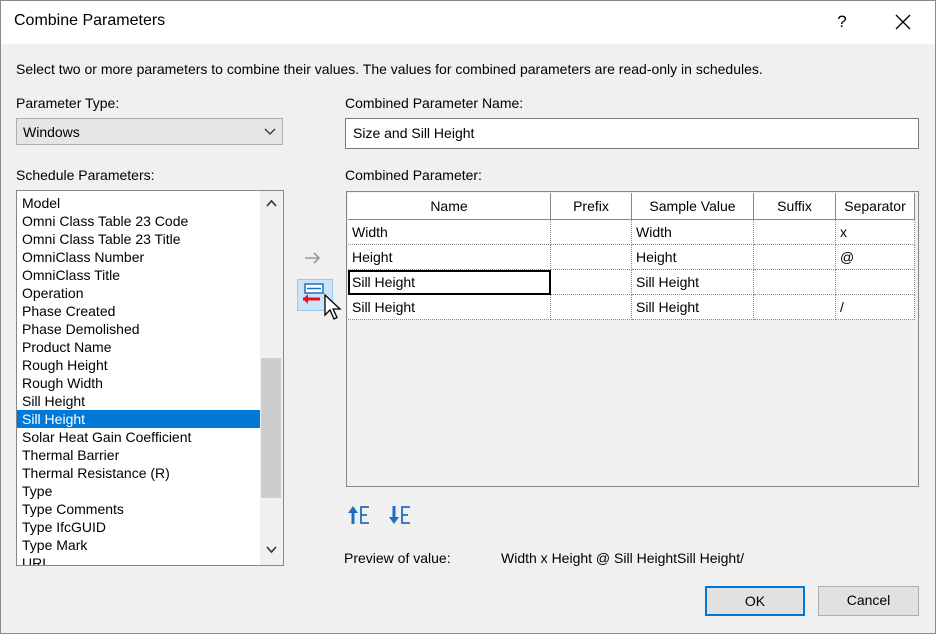 The height and width of the screenshot is (634, 936). I want to click on parameter-type-label: Parameter Type:, so click(68, 103).